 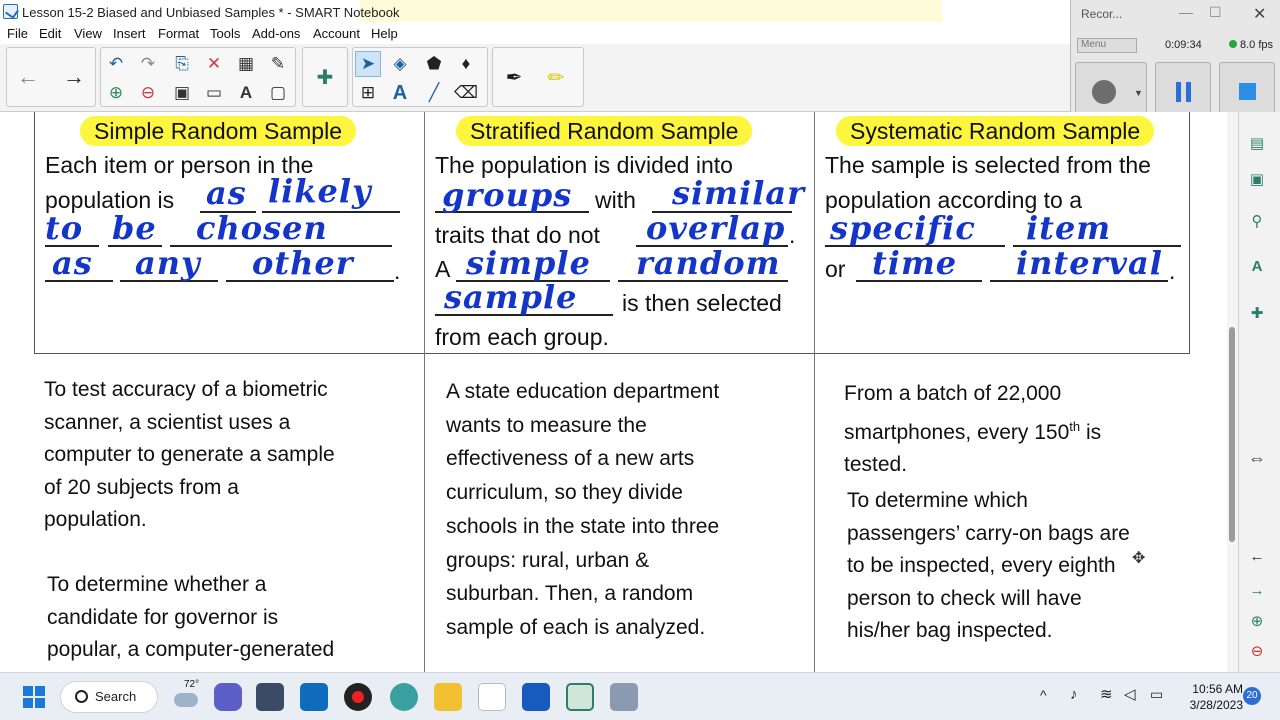 I want to click on text-format-icon: A, so click(x=246, y=93).